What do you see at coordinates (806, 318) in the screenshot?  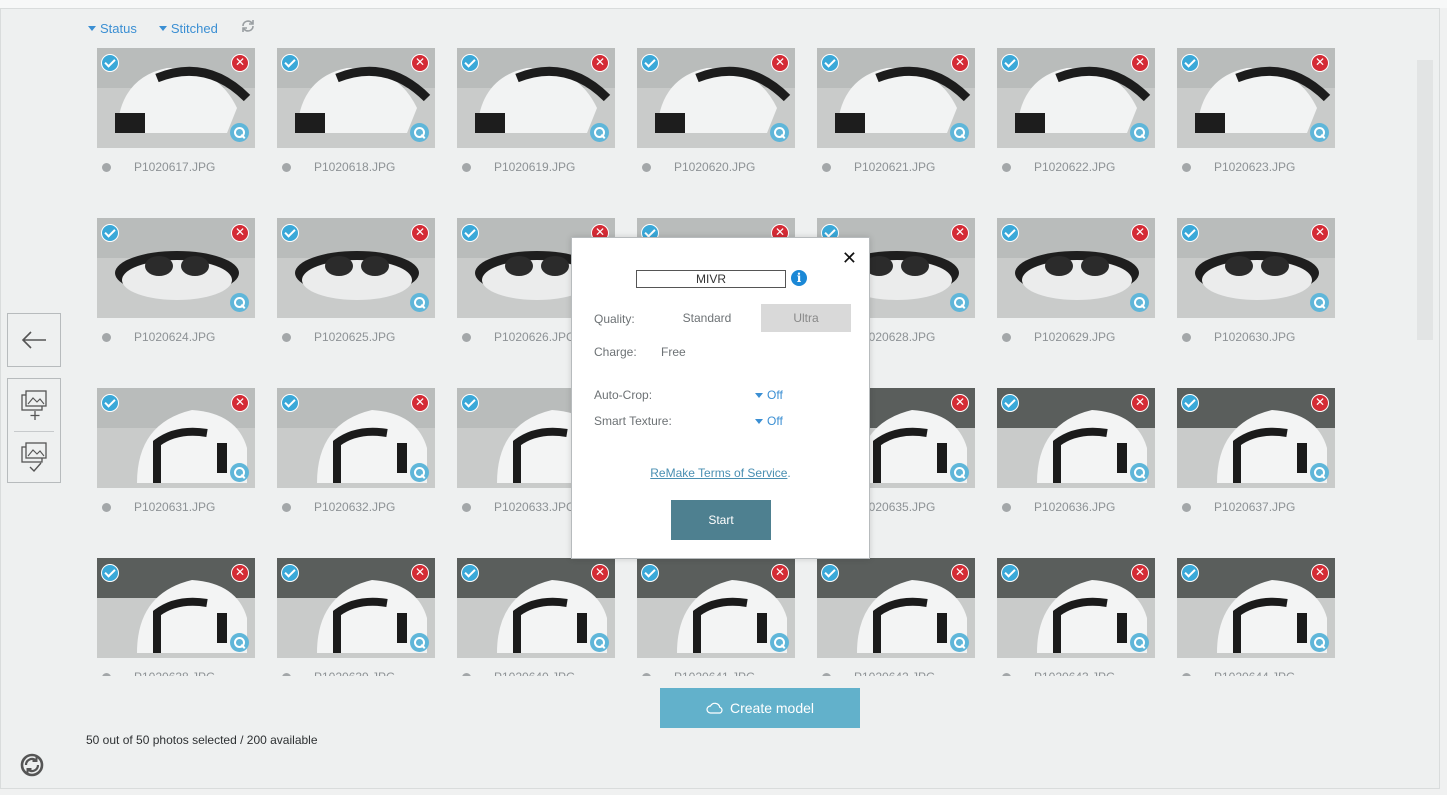 I see `quality-option-ultra: Ultra` at bounding box center [806, 318].